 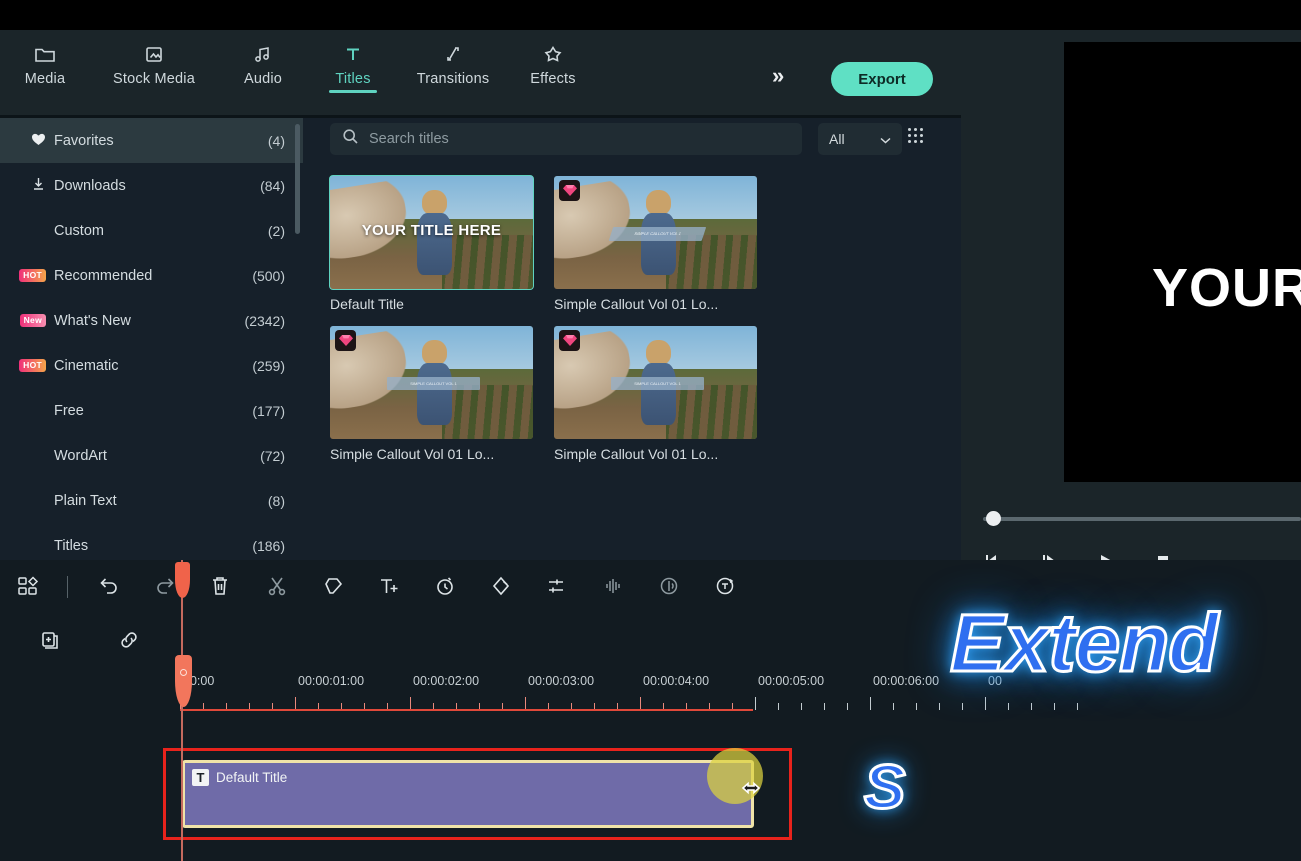 What do you see at coordinates (268, 410) in the screenshot?
I see `sidebar-item-count: (177)` at bounding box center [268, 410].